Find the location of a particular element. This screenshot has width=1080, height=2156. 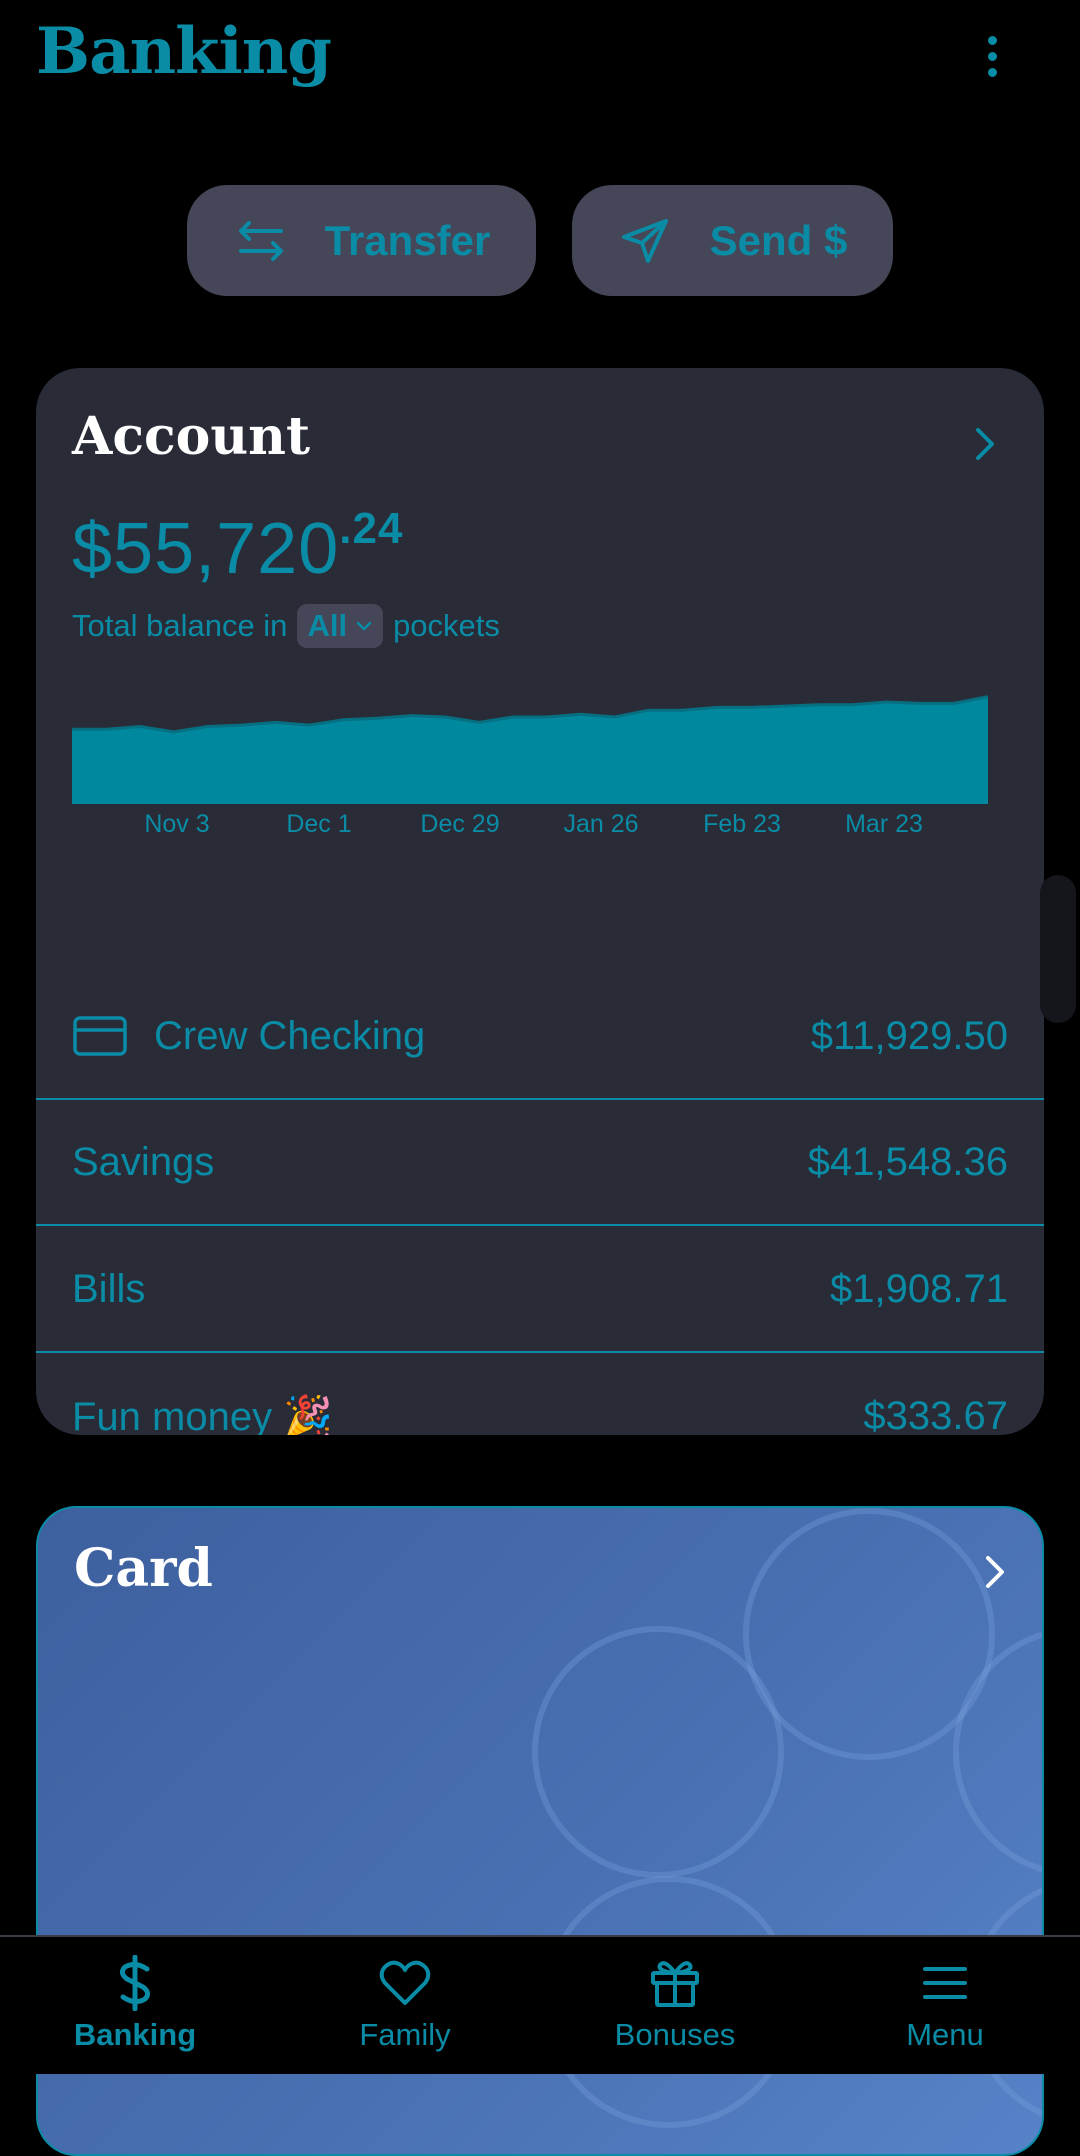

nav-item-menu: Menu is located at coordinates (945, 2005).